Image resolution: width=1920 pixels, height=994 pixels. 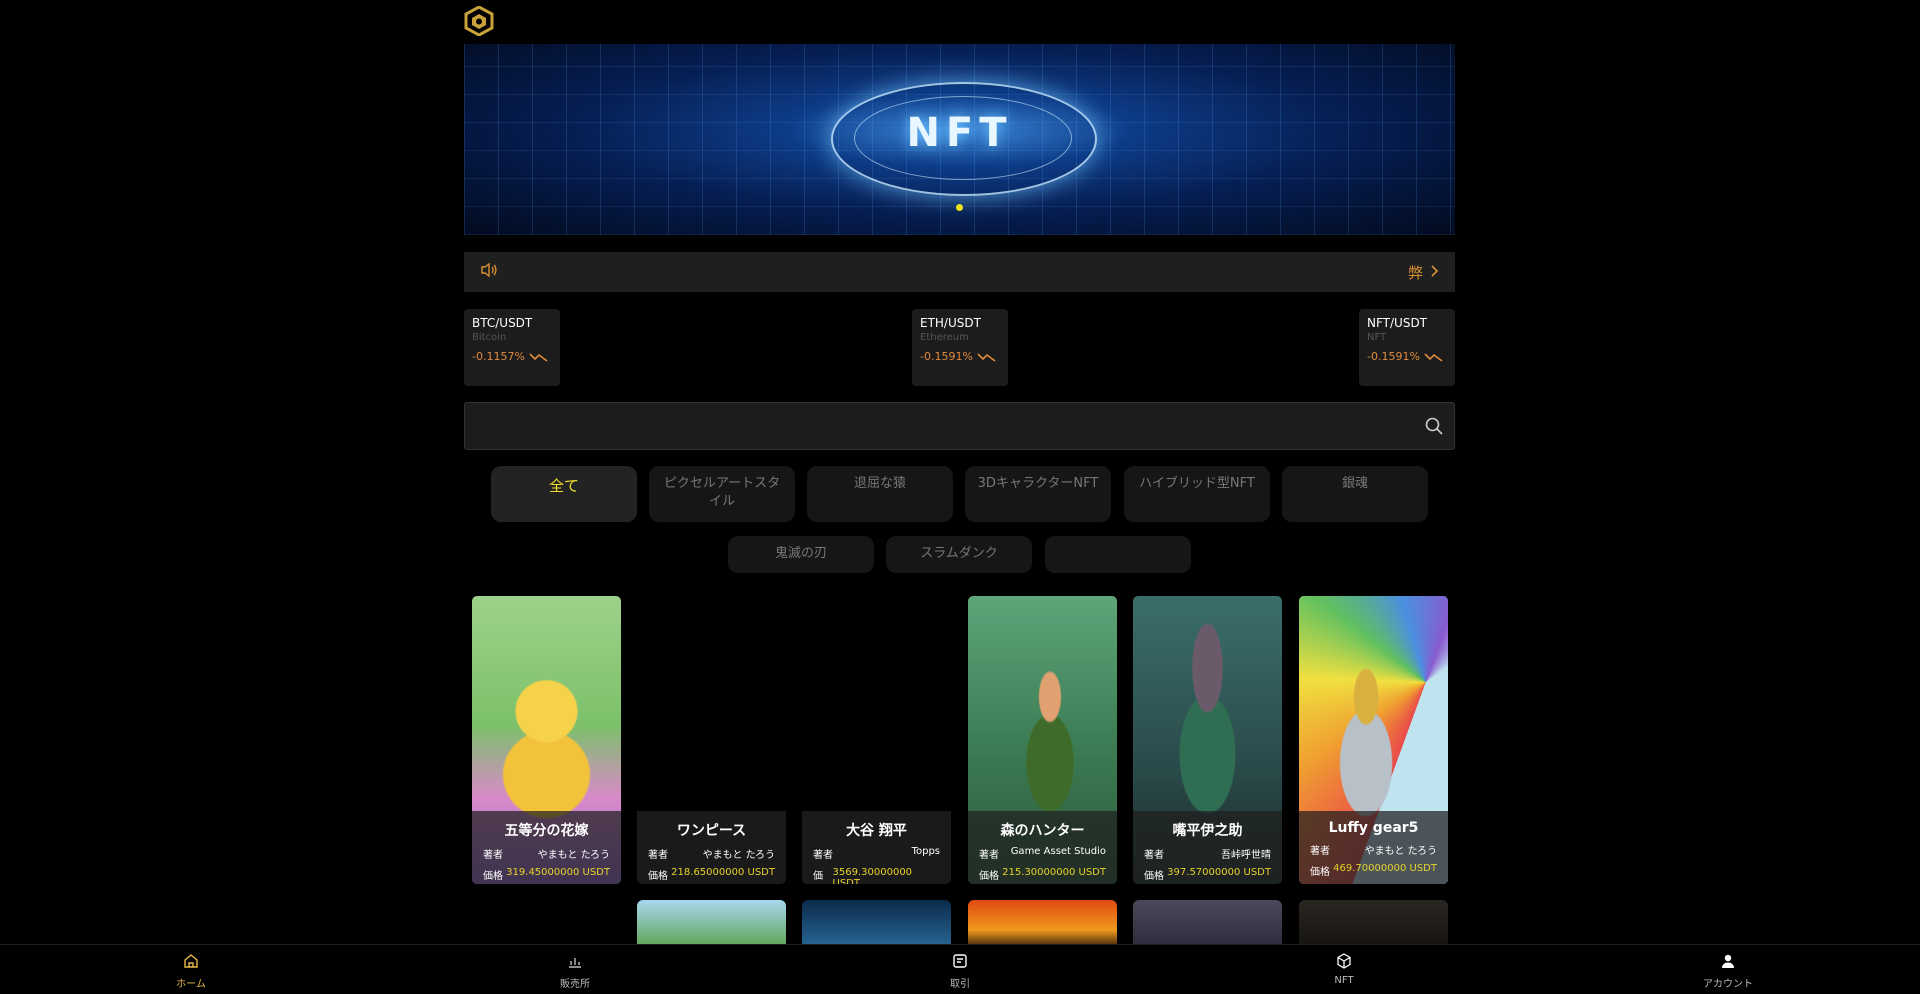 I want to click on ticker-name: Bitcoin, so click(x=489, y=337).